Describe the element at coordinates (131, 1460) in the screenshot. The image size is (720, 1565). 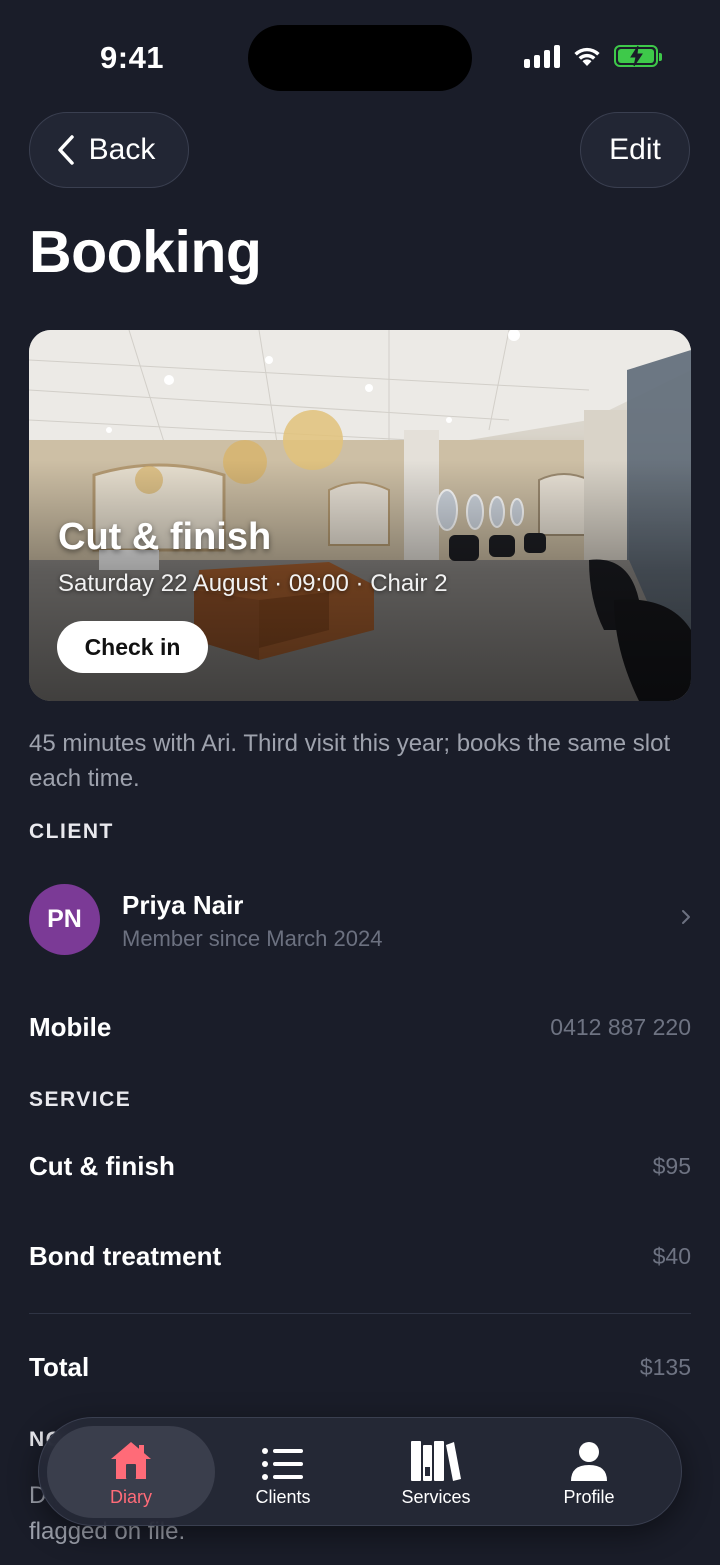
I see `house-icon` at that location.